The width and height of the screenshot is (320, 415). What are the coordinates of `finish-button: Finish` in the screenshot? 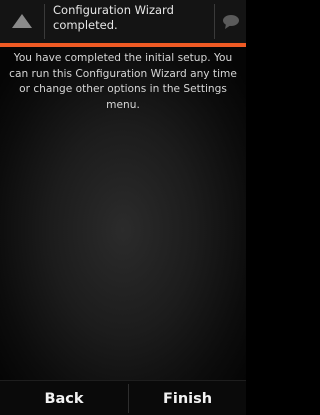 It's located at (187, 398).